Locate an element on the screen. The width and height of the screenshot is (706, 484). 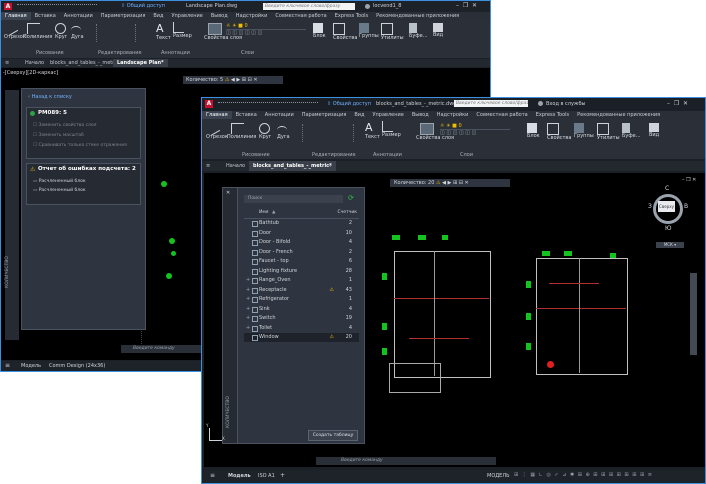
option-checkbox: ☐ Заменить свойства слоя is located at coordinates (64, 125).